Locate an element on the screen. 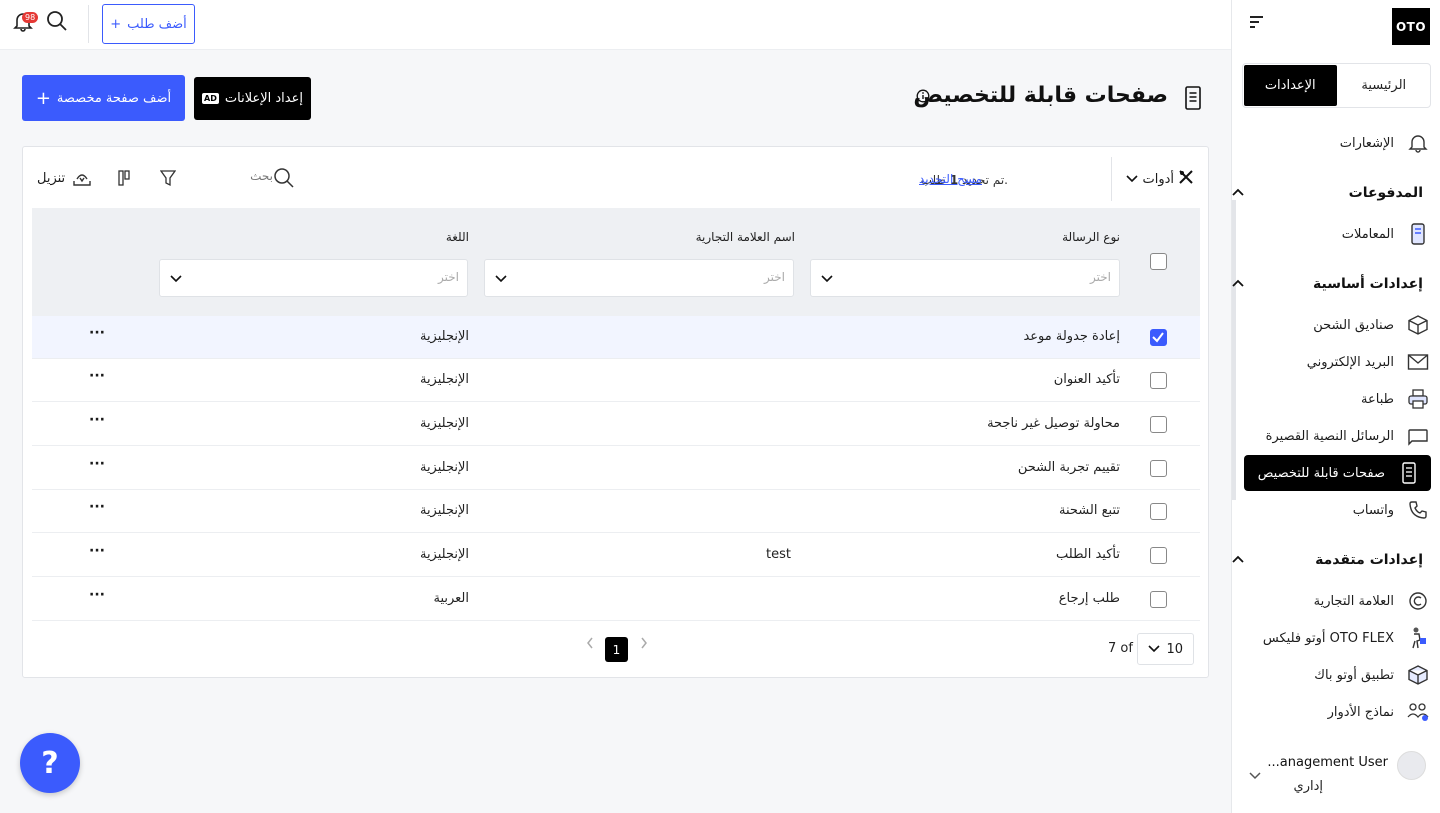 The image size is (1440, 813). cell-type: إعادة جدولة موعد is located at coordinates (1071, 336).